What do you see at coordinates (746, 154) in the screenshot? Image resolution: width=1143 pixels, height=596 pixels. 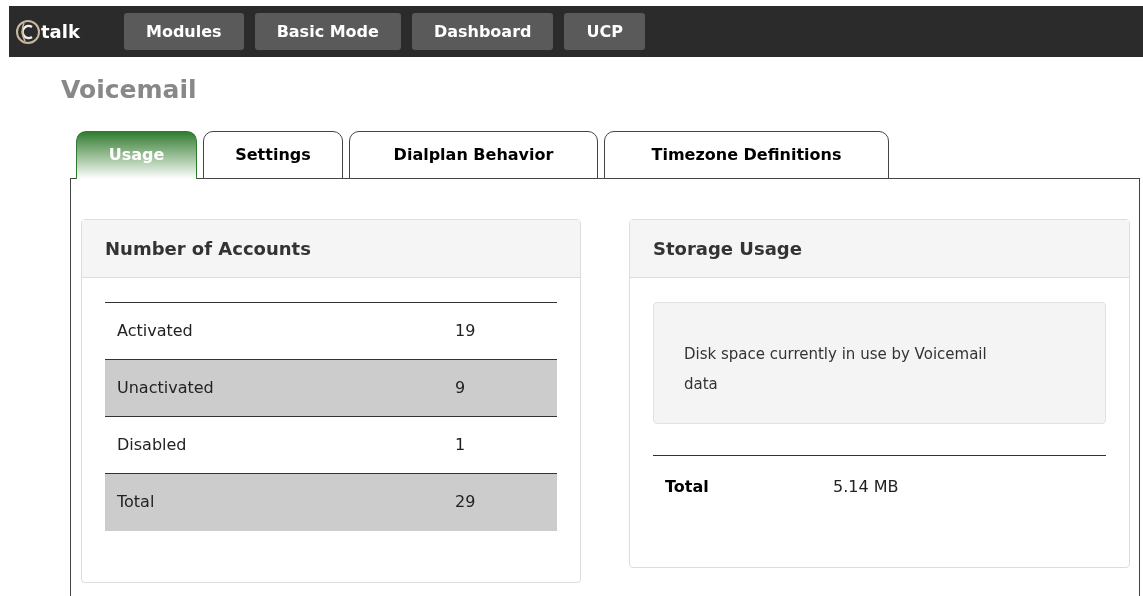 I see `tab: Timezone Definitions` at bounding box center [746, 154].